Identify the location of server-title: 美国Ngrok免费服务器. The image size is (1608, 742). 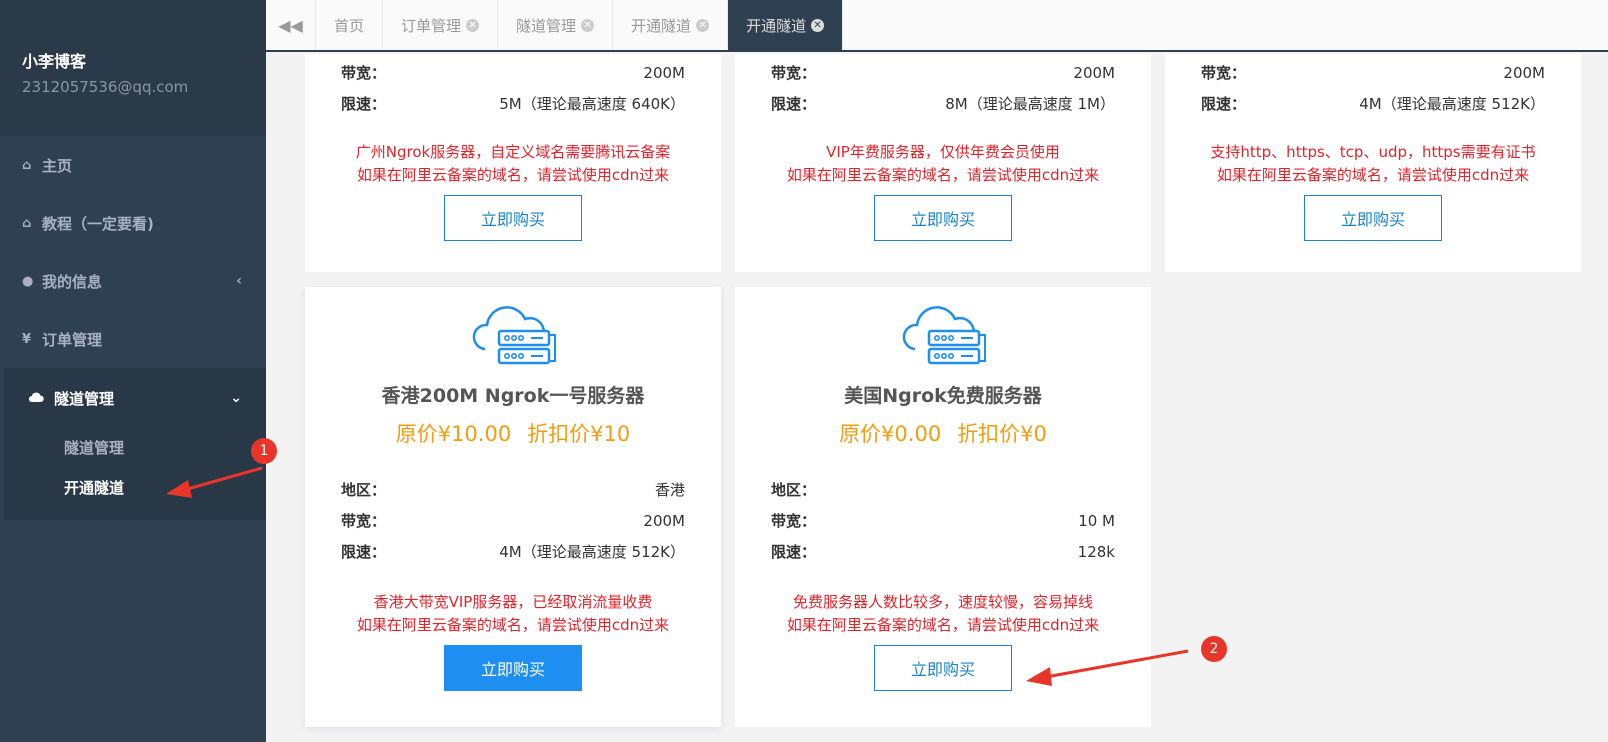
(943, 396).